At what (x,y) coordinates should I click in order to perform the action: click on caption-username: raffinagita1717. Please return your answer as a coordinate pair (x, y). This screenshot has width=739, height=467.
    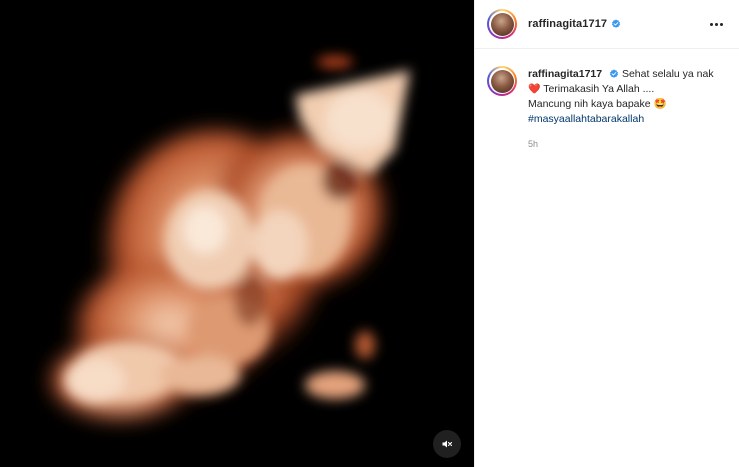
    Looking at the image, I should click on (565, 74).